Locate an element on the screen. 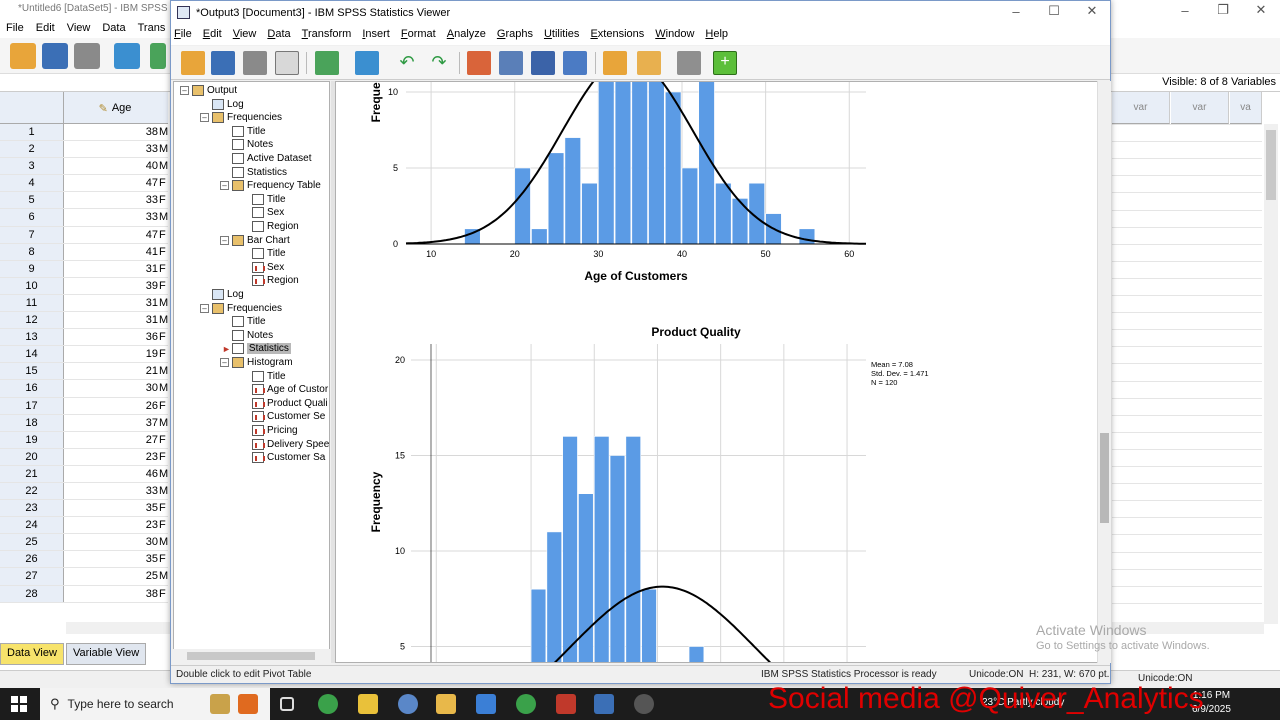 This screenshot has height=720, width=1280. table-row: 28 38 F is located at coordinates (84, 594).